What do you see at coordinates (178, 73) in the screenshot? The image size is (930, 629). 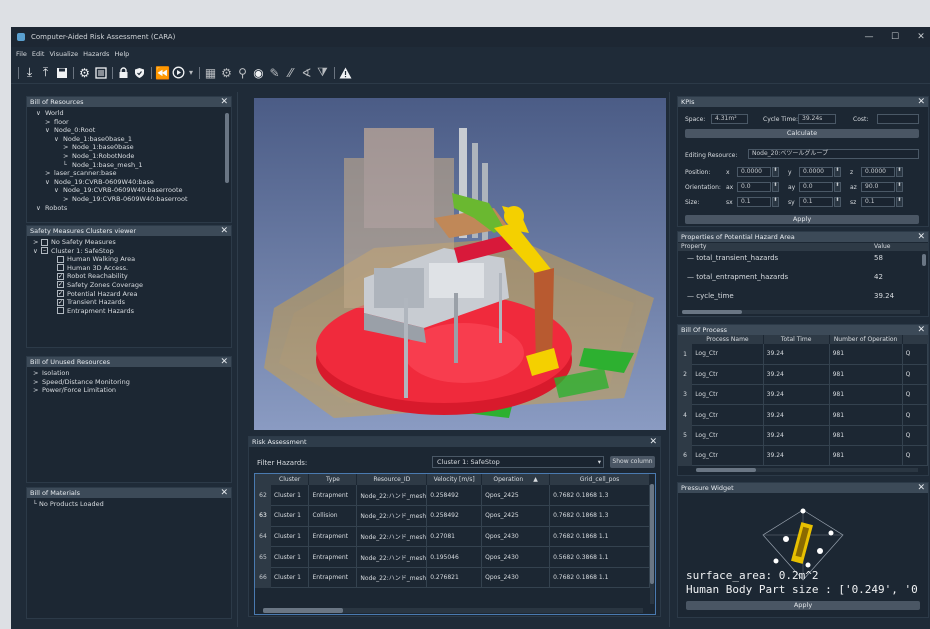 I see `play-icon` at bounding box center [178, 73].